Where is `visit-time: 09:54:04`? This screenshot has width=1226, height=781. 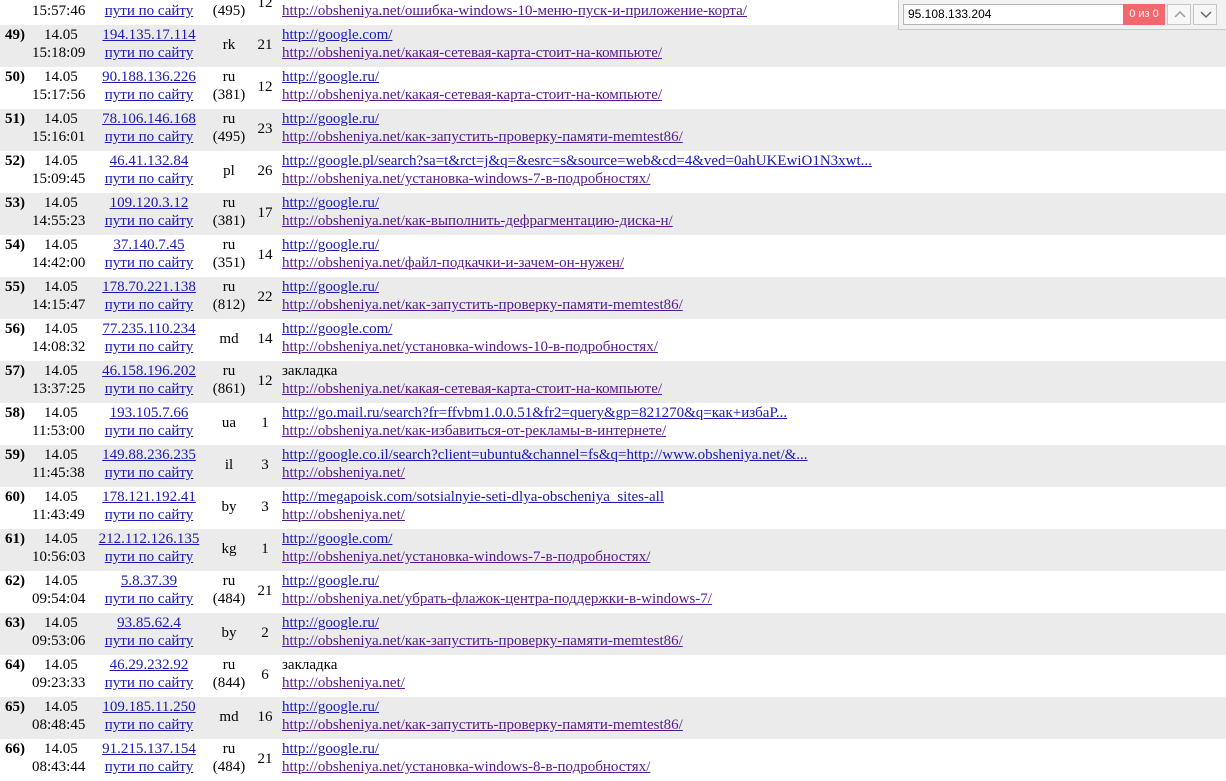
visit-time: 09:54:04 is located at coordinates (59, 599).